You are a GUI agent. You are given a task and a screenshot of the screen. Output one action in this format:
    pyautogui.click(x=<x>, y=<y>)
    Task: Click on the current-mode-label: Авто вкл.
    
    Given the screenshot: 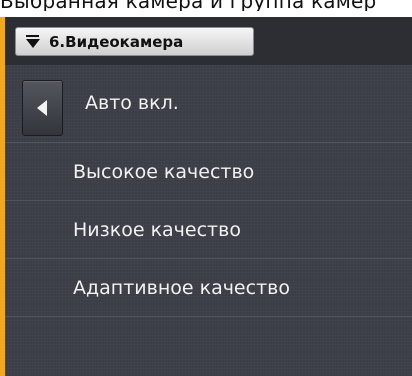 What is the action you would take?
    pyautogui.click(x=132, y=103)
    